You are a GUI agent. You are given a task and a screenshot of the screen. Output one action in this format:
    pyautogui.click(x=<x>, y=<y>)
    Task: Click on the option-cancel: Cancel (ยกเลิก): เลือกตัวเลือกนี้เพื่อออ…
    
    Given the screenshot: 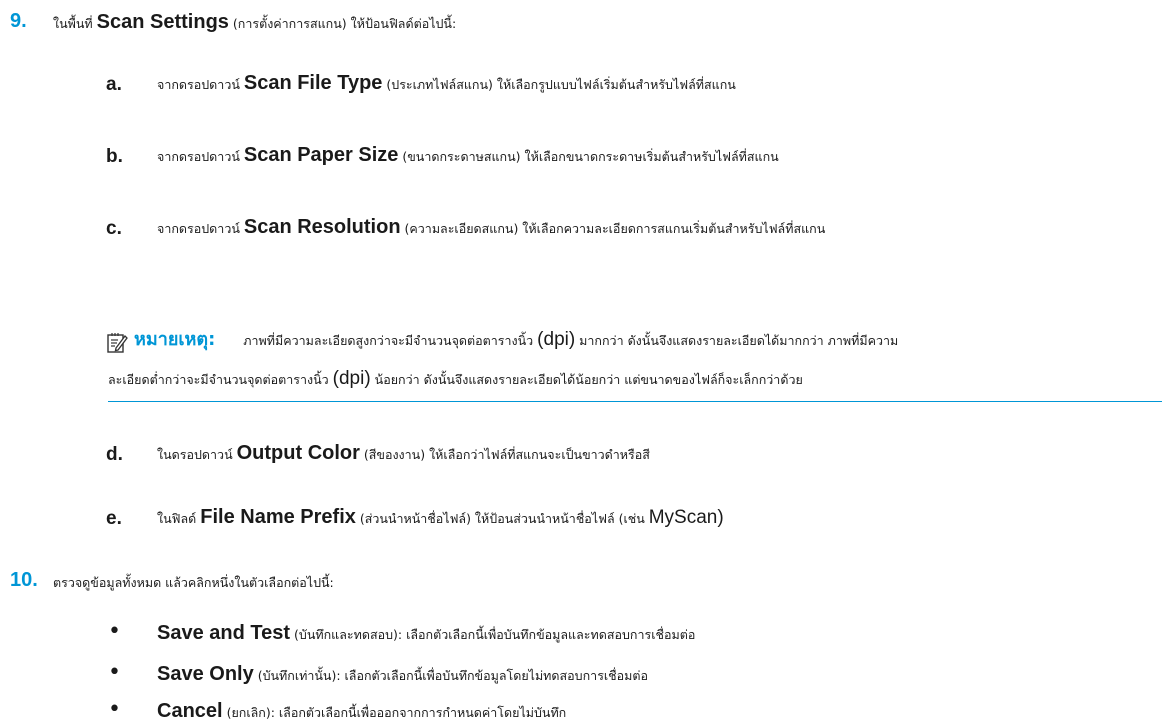 What is the action you would take?
    pyautogui.click(x=361, y=711)
    